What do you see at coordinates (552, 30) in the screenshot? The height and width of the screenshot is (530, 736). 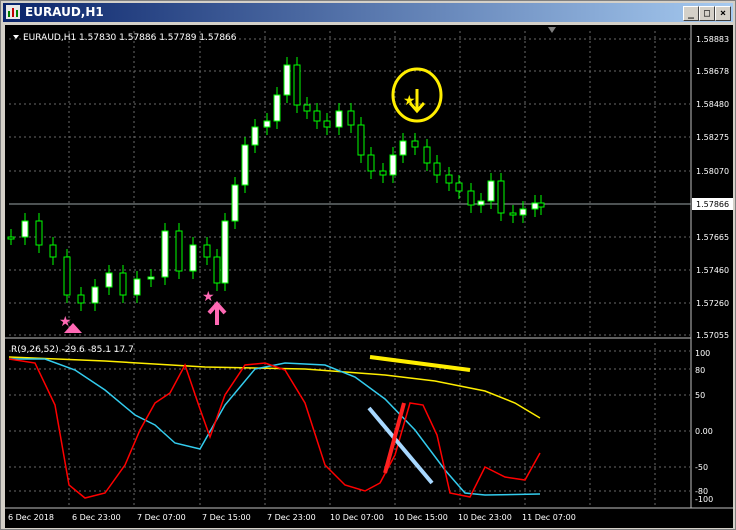 I see `chart-shift-marker` at bounding box center [552, 30].